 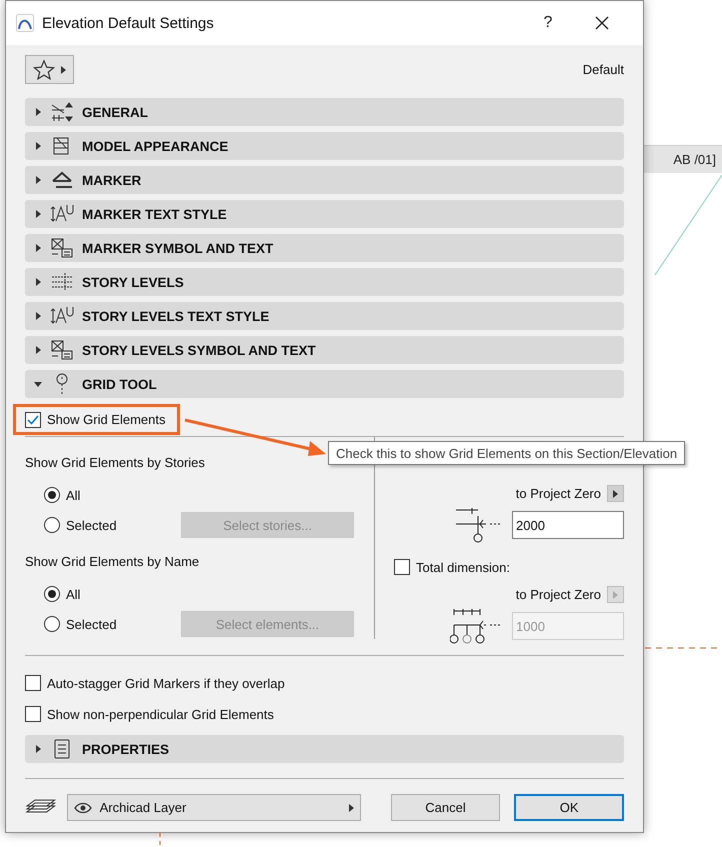 What do you see at coordinates (178, 248) in the screenshot?
I see `section-title: MARKER SYMBOL AND TEXT` at bounding box center [178, 248].